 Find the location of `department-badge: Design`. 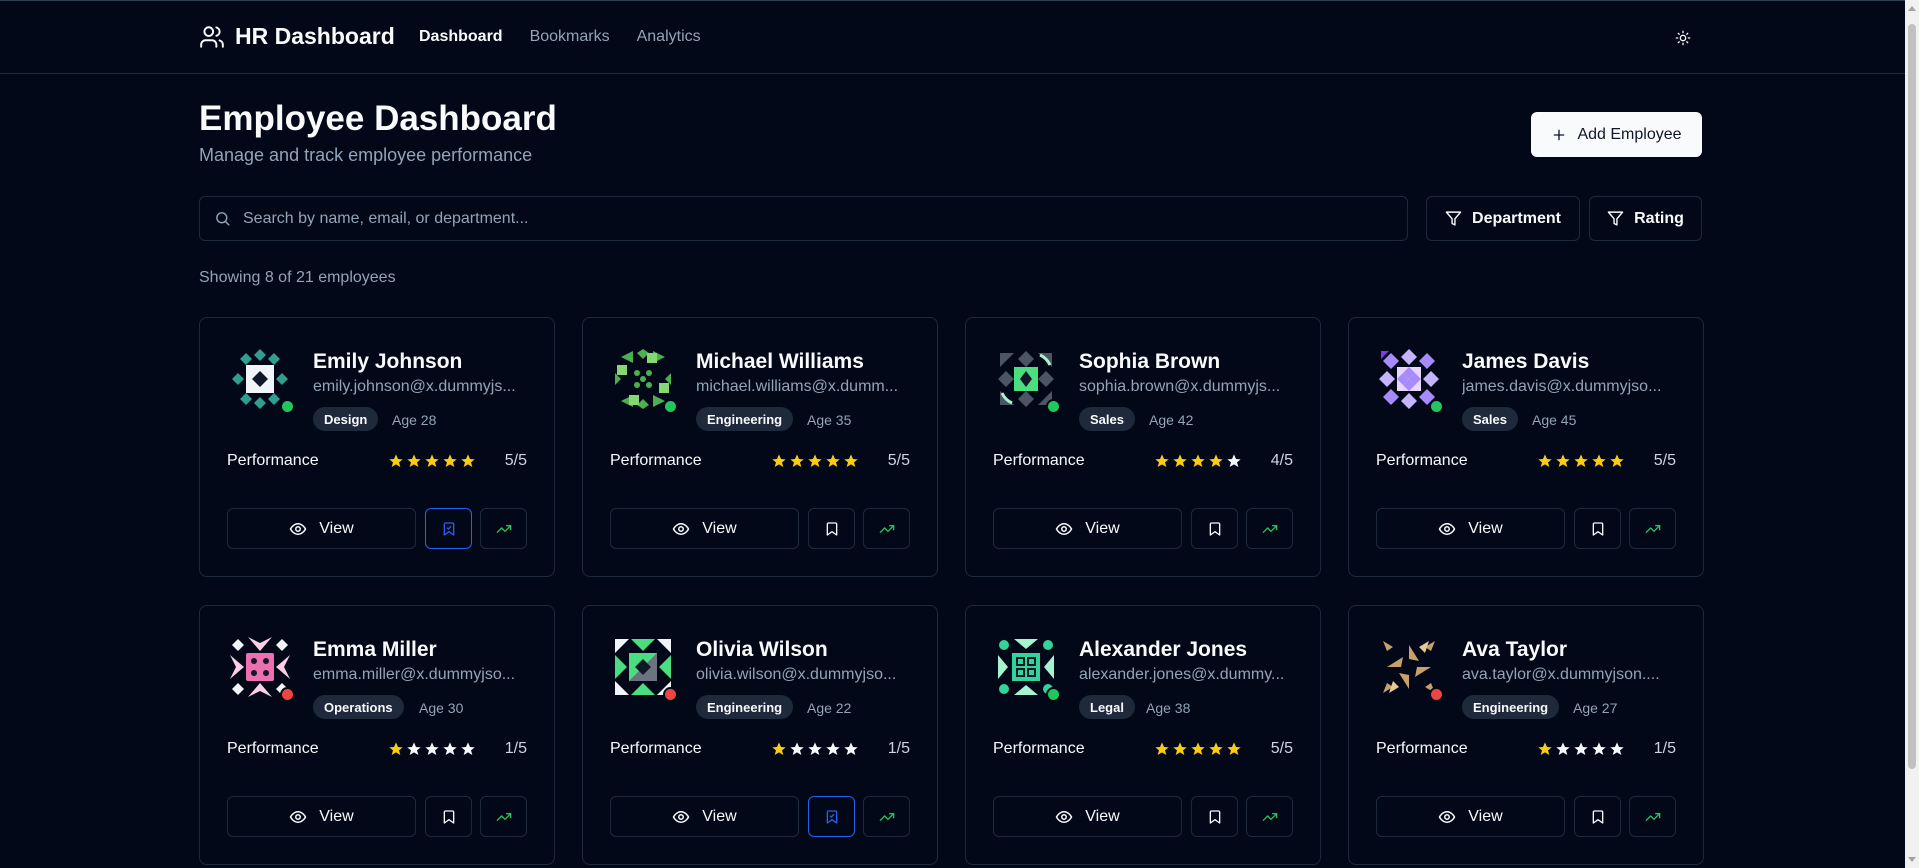

department-badge: Design is located at coordinates (346, 419).